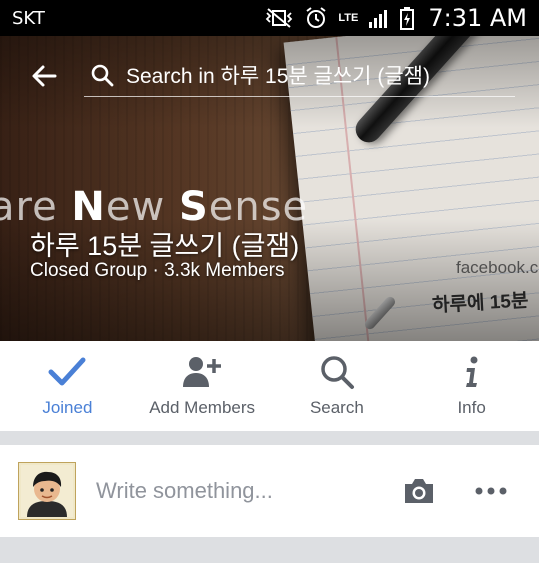  What do you see at coordinates (67, 407) in the screenshot?
I see `joined-label: Joined` at bounding box center [67, 407].